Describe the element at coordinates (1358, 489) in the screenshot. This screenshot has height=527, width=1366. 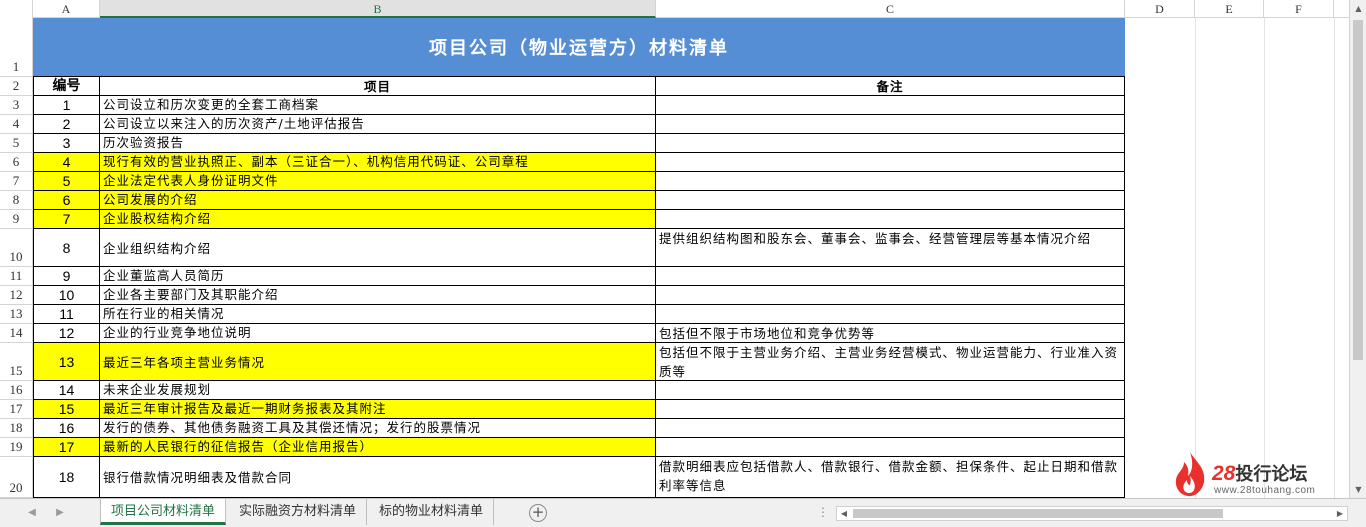
I see `scroll-down-icon: ▼` at that location.